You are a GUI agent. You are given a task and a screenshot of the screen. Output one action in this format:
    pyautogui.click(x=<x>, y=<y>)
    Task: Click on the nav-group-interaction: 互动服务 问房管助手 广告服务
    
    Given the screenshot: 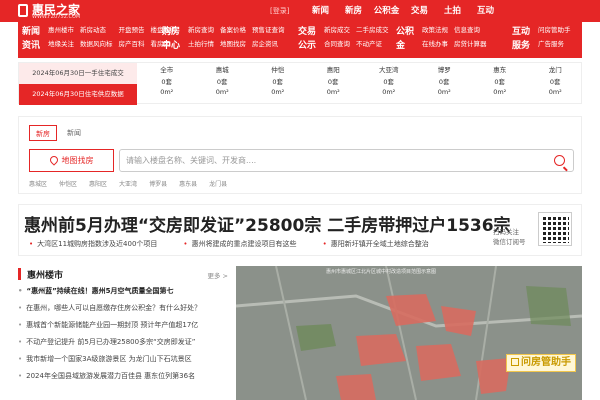 What is the action you would take?
    pyautogui.click(x=547, y=40)
    